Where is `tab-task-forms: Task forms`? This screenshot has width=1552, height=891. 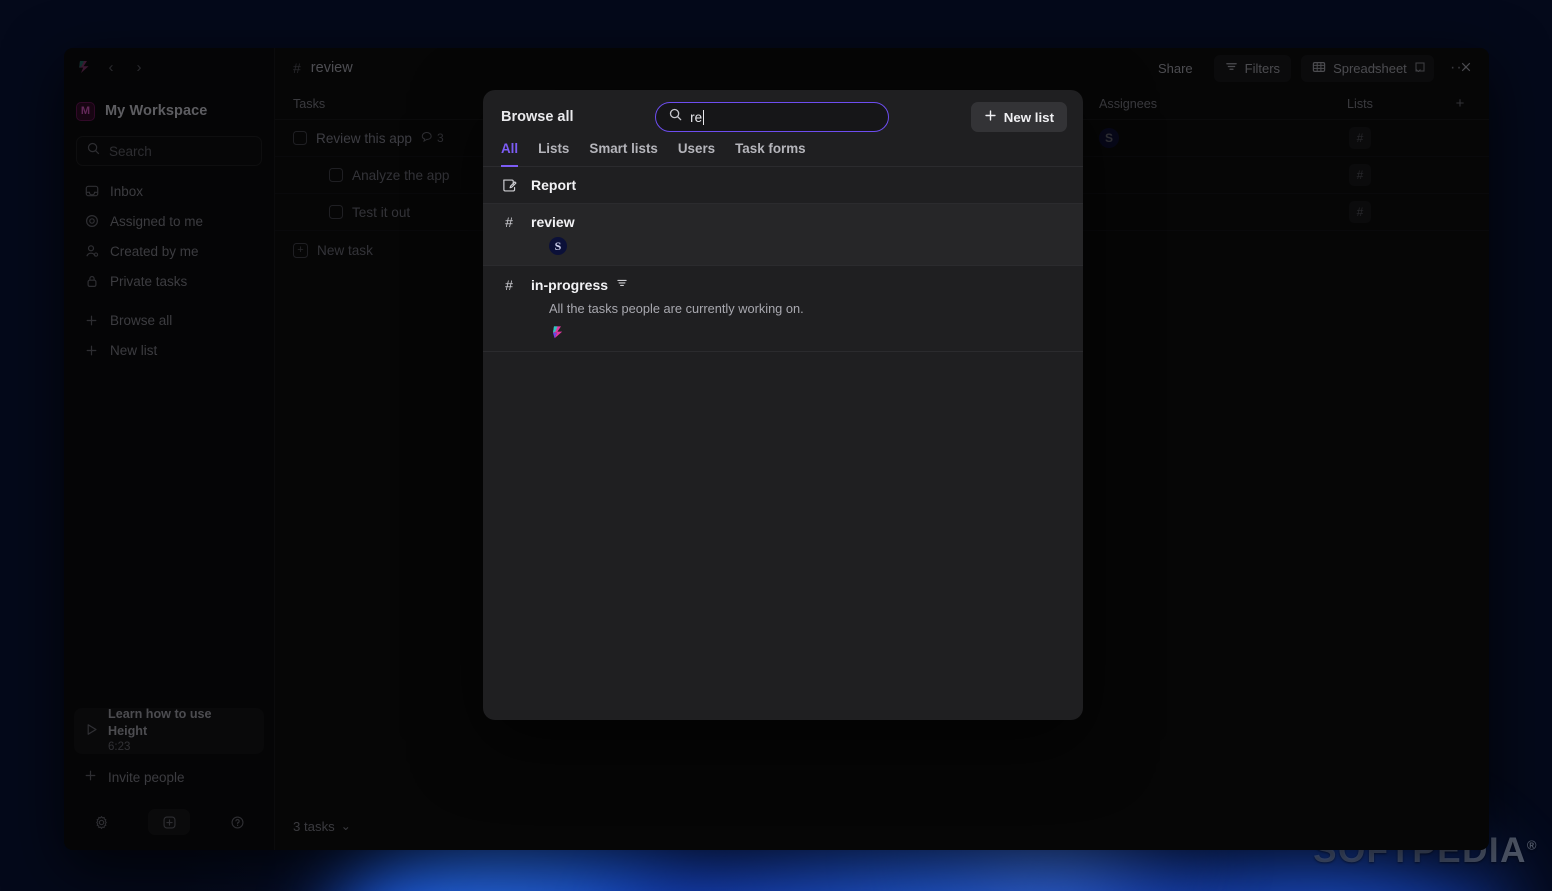
tab-task-forms: Task forms is located at coordinates (770, 154).